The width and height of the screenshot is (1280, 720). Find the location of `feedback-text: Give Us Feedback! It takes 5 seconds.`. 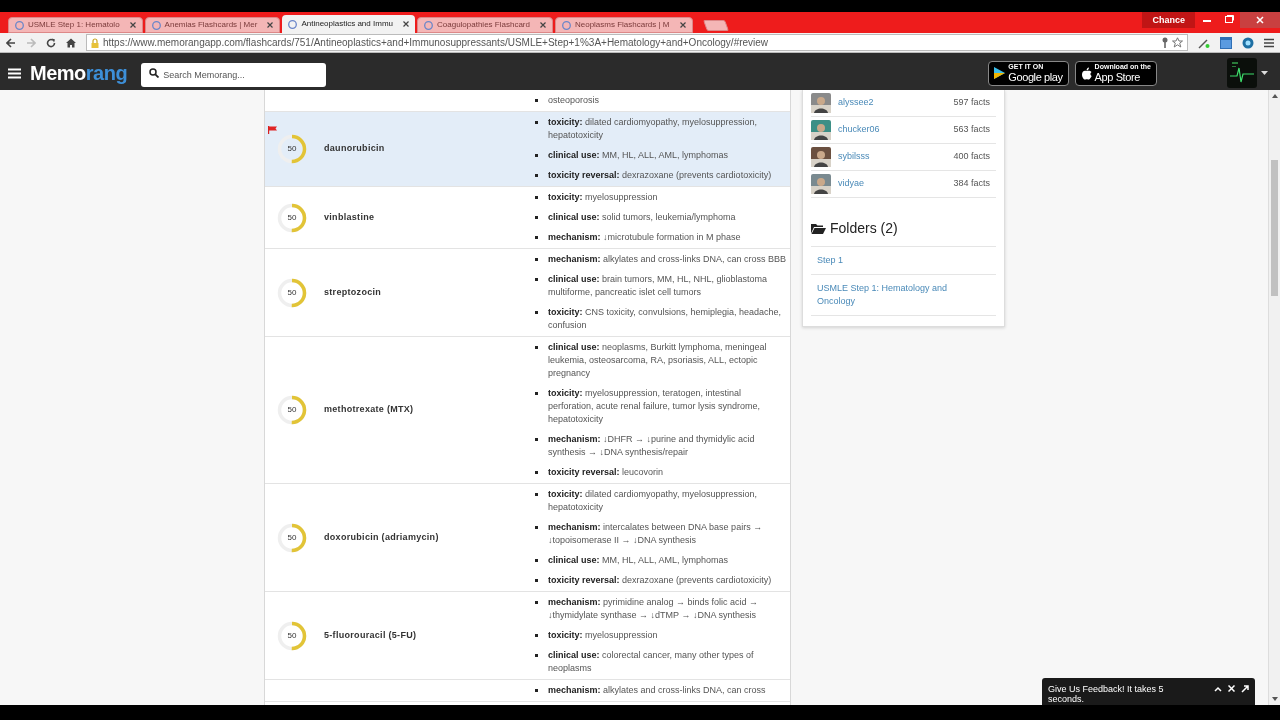

feedback-text: Give Us Feedback! It takes 5 seconds. is located at coordinates (1106, 694).